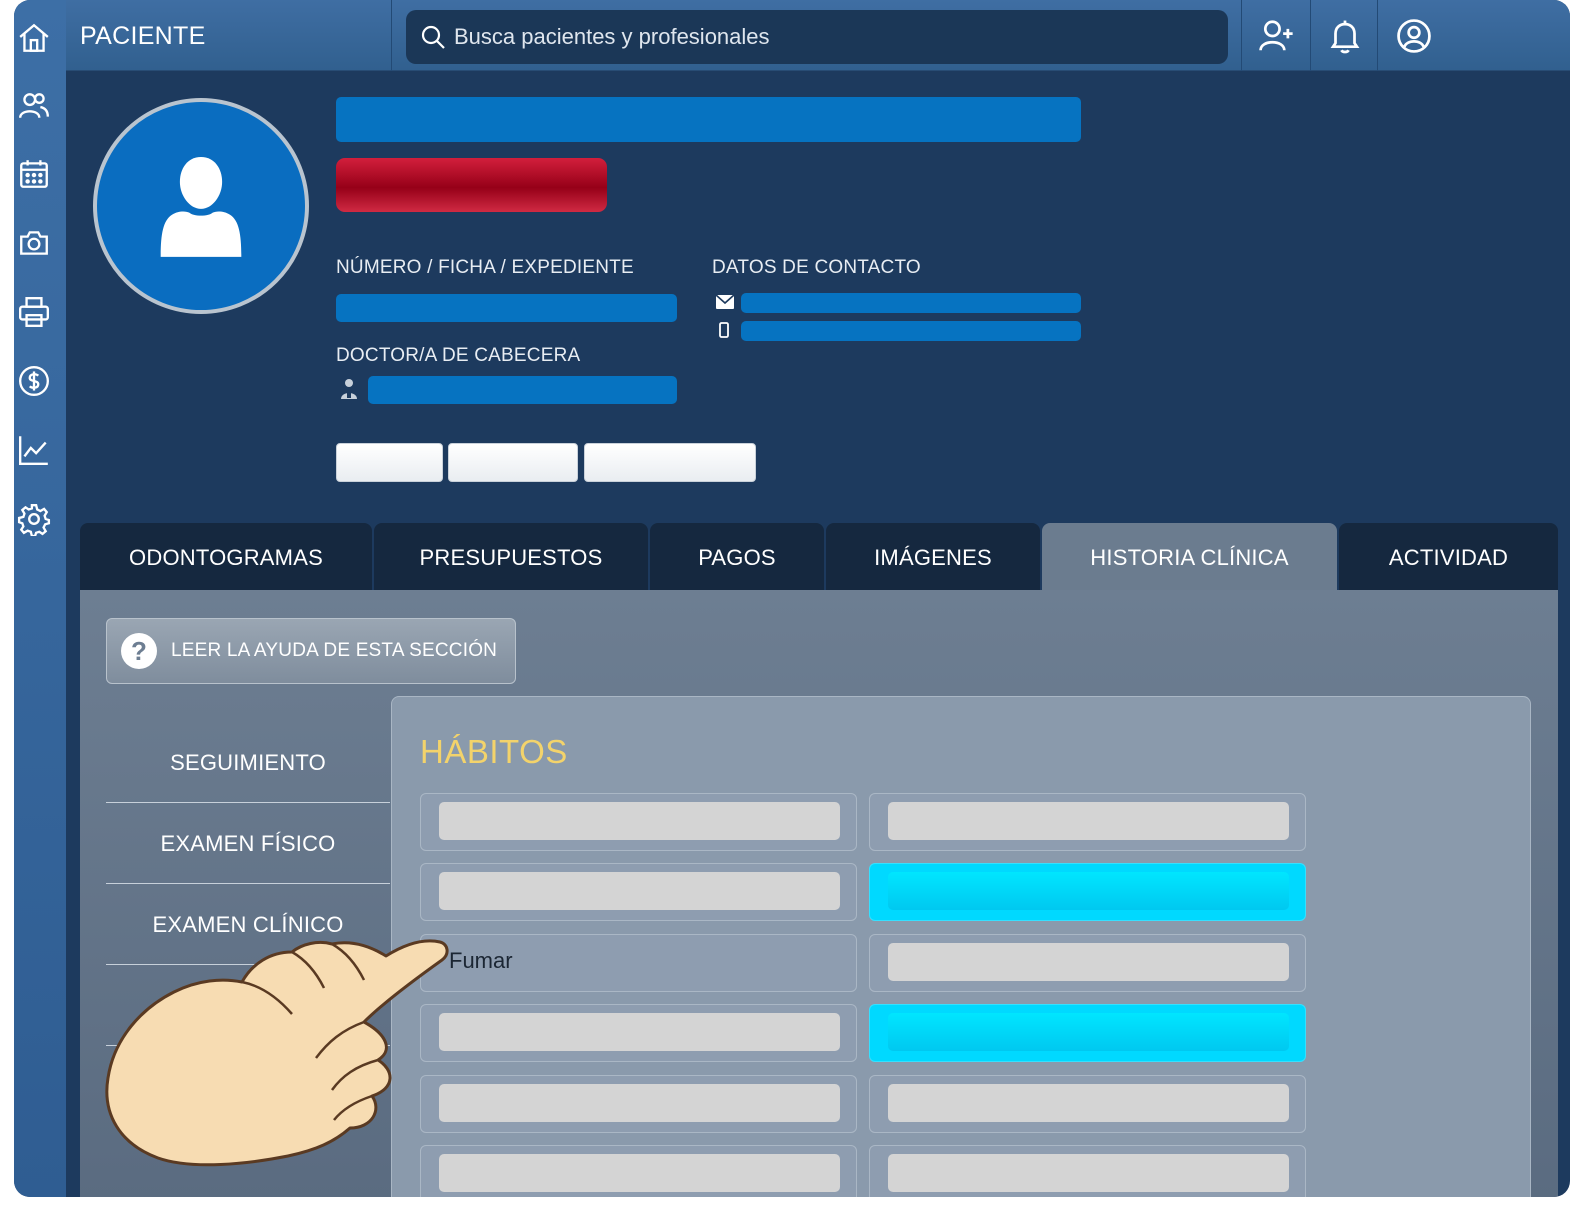 The image size is (1584, 1211). What do you see at coordinates (34, 174) in the screenshot?
I see `calendar-icon` at bounding box center [34, 174].